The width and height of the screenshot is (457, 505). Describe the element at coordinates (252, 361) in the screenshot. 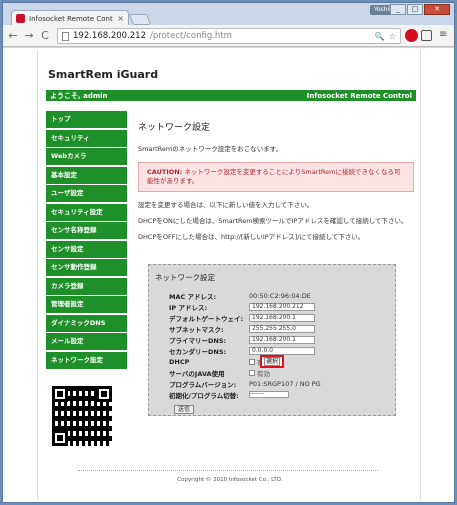

I see `dhcp-checkbox` at that location.